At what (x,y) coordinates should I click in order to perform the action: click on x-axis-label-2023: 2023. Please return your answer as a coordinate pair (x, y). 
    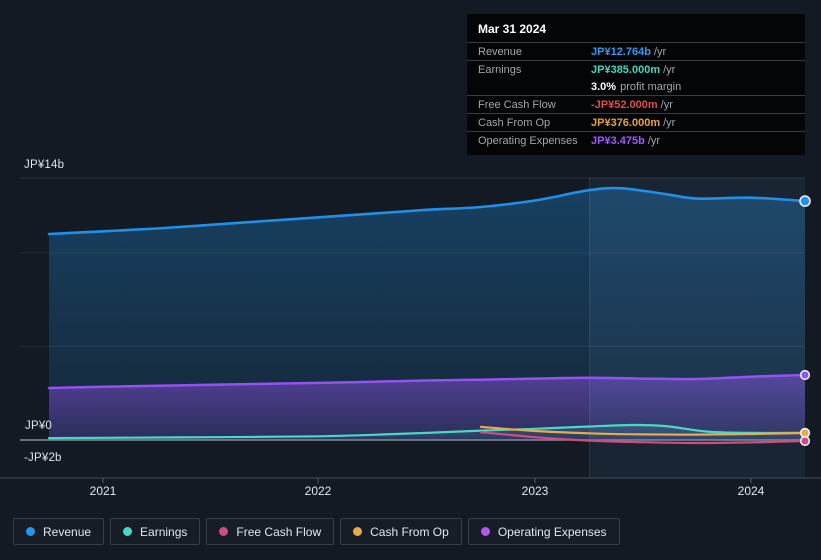
    Looking at the image, I should click on (535, 491).